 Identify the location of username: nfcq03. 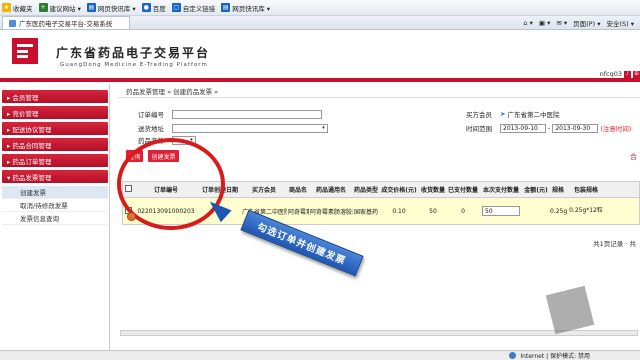
(610, 74).